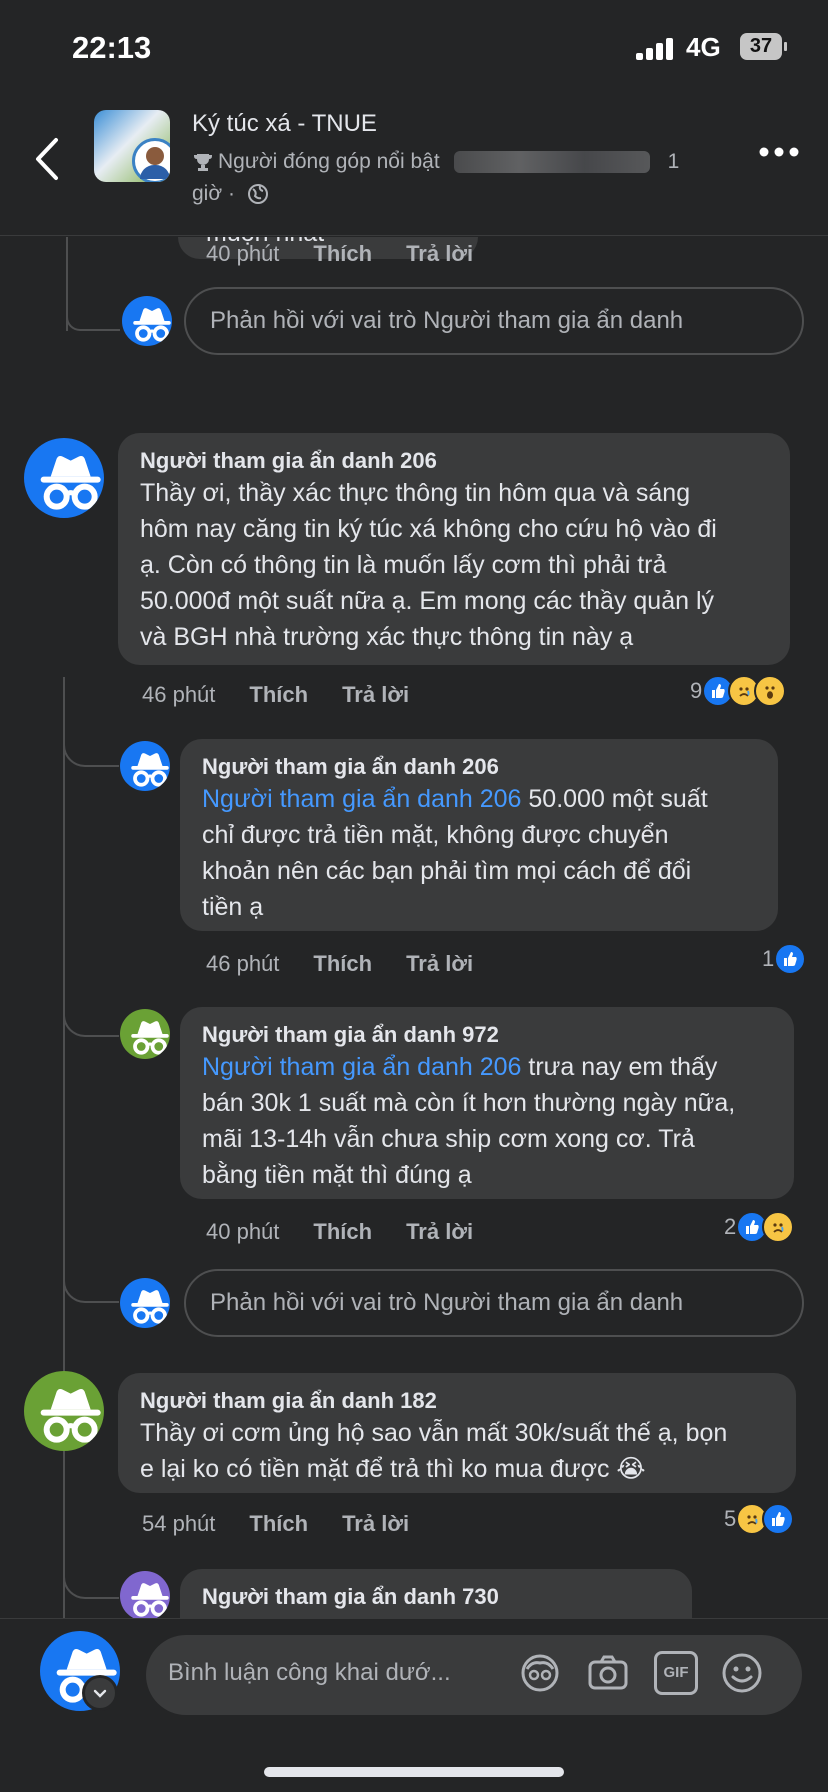 The image size is (828, 1792). What do you see at coordinates (213, 193) in the screenshot?
I see `post-time-unit: giờ ·` at bounding box center [213, 193].